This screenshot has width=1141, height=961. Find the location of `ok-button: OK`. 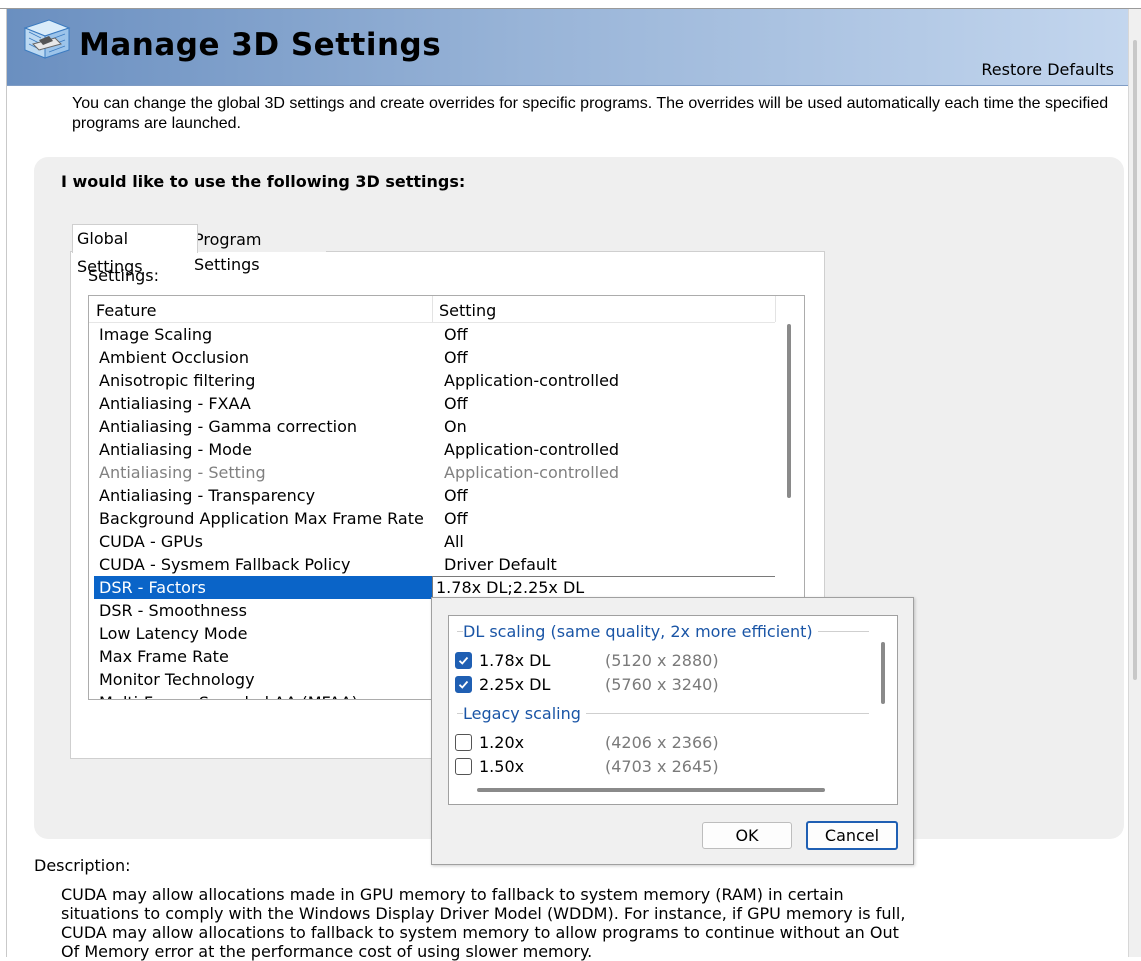

ok-button: OK is located at coordinates (747, 835).